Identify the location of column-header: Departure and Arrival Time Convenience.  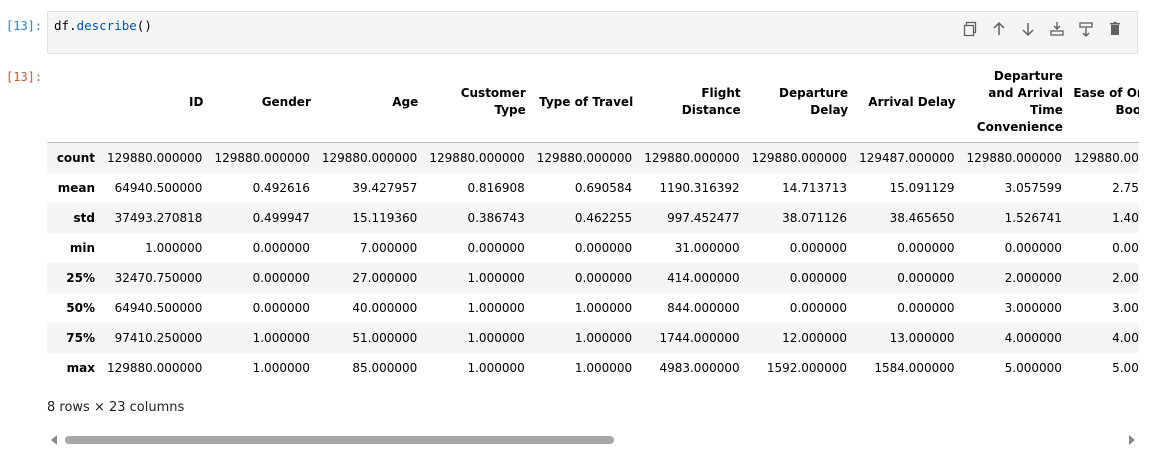
(1014, 102).